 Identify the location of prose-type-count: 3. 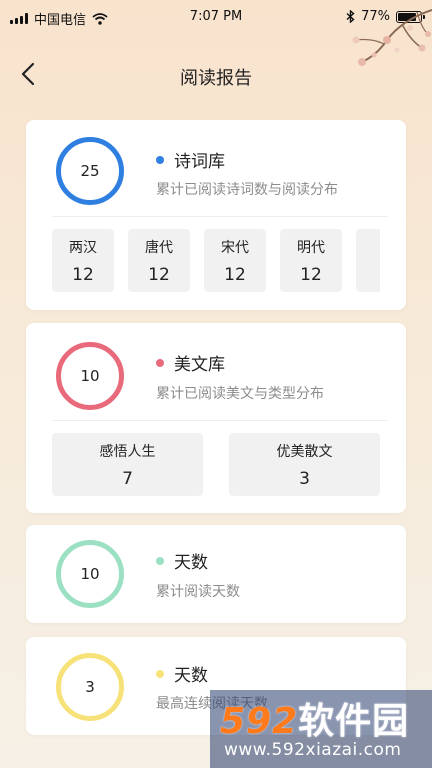
(304, 478).